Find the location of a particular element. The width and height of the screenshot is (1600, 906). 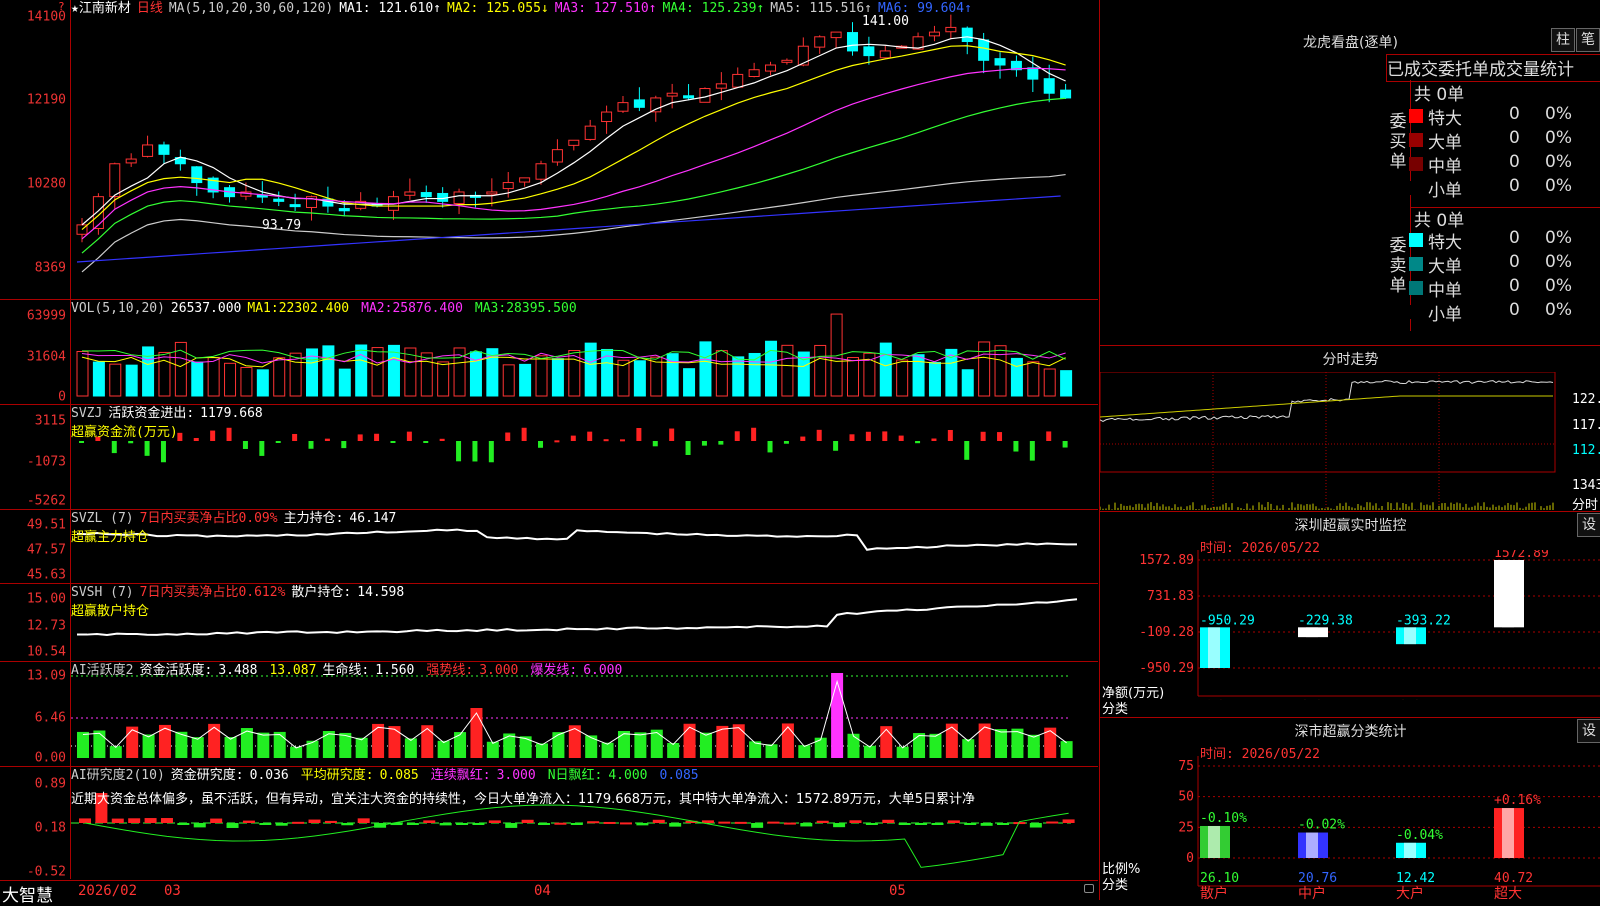

intraday-panel: 分时走势 122.9 117.8 112.8 1343 分时 is located at coordinates (1349, 429).